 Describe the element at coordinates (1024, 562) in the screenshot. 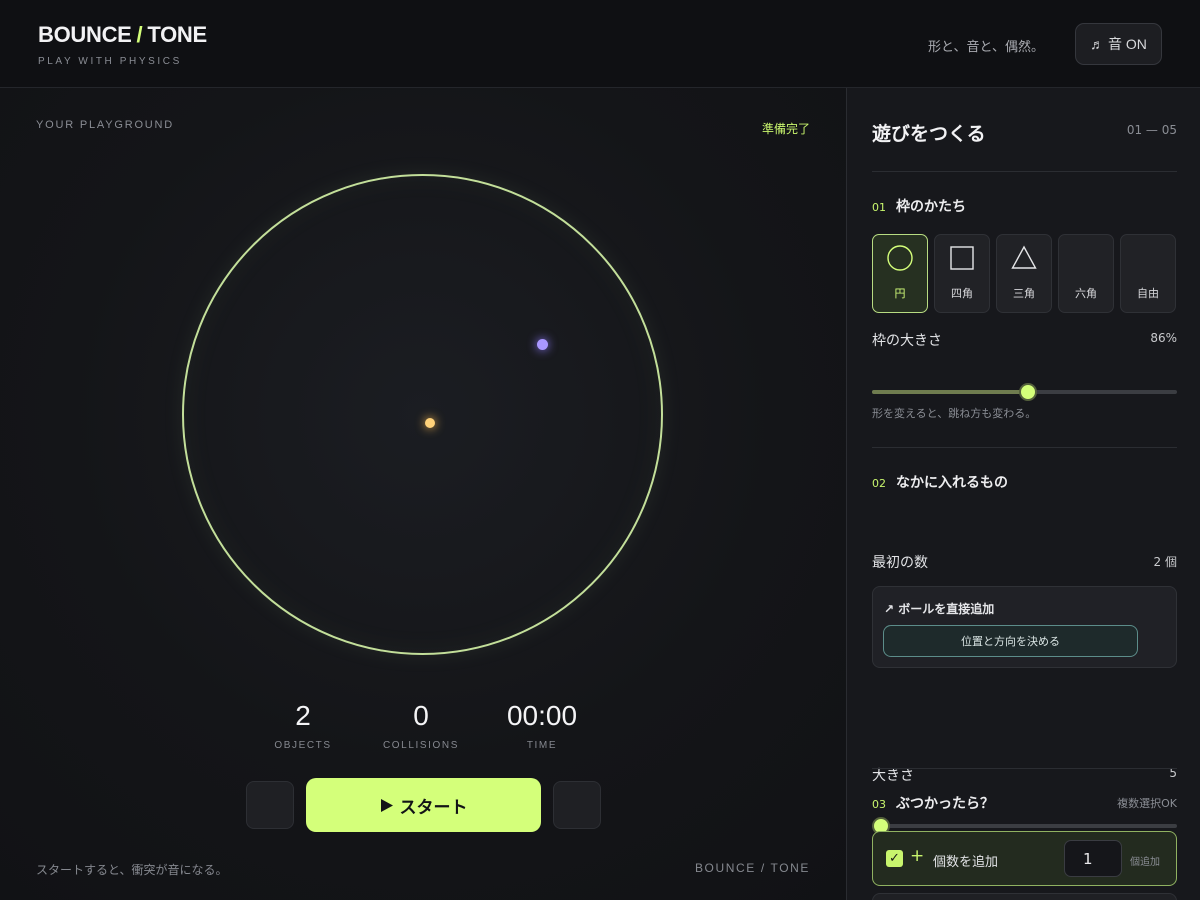

I see `initial-count-row: 最初の数 2 個` at that location.